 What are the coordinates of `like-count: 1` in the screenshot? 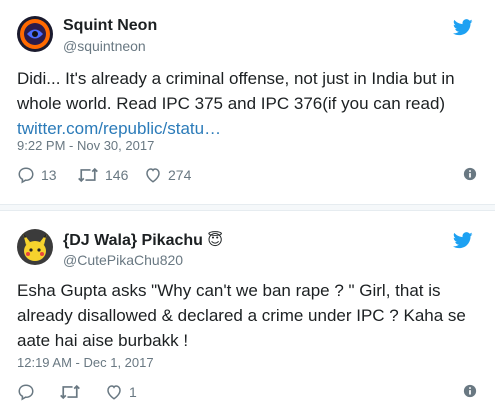 It's located at (133, 392).